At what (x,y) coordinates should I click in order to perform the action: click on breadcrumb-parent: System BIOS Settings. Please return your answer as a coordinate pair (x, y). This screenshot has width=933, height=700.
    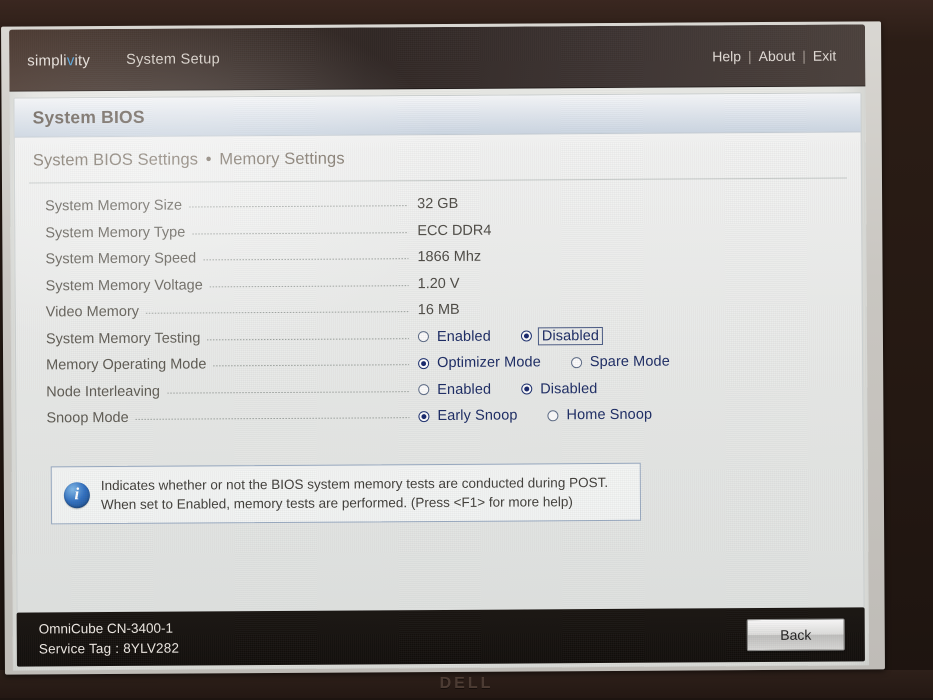
    Looking at the image, I should click on (115, 159).